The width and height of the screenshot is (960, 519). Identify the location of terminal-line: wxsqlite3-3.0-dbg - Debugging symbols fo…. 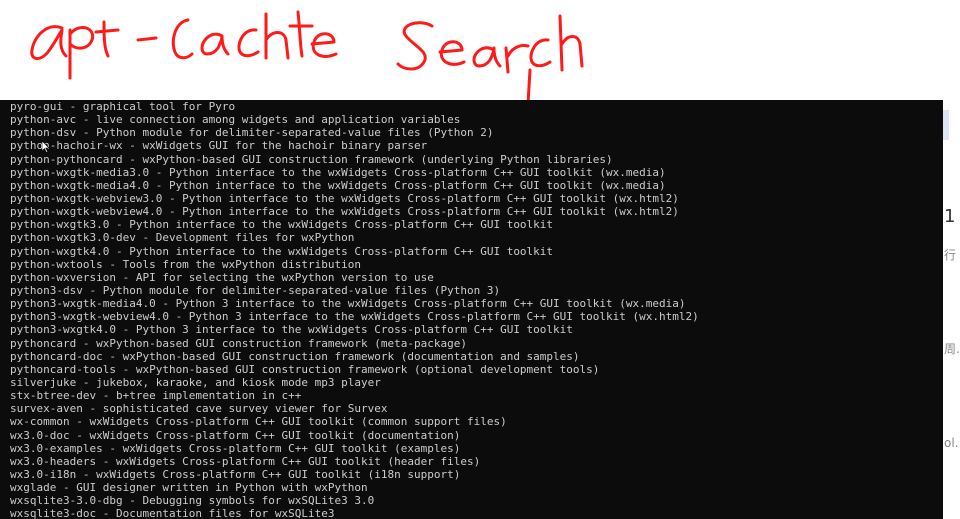
(192, 501).